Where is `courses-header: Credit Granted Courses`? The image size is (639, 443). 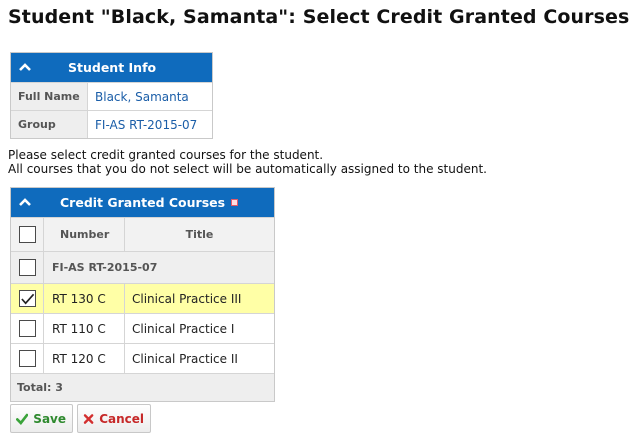
courses-header: Credit Granted Courses is located at coordinates (142, 202).